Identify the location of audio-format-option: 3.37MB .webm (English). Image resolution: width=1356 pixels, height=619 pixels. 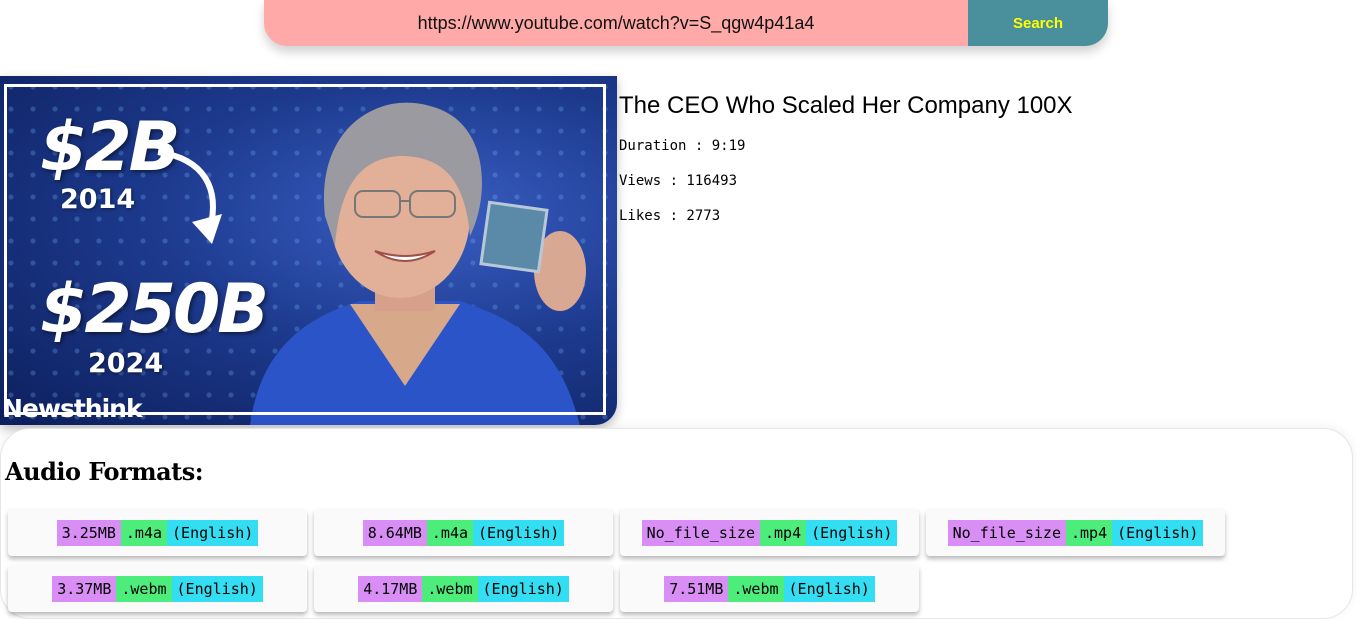
(157, 588).